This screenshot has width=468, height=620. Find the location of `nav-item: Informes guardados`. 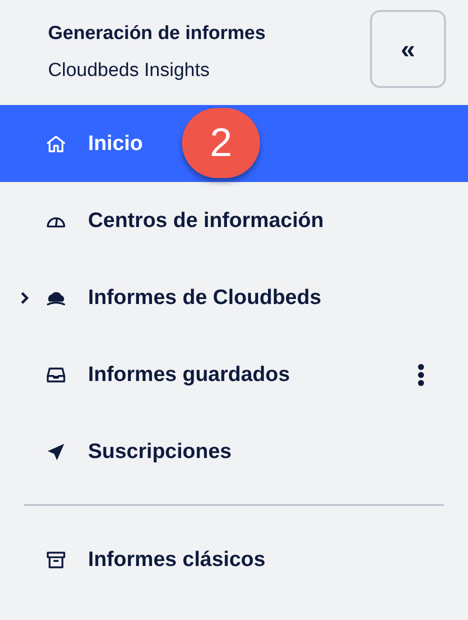

nav-item: Informes guardados is located at coordinates (234, 374).